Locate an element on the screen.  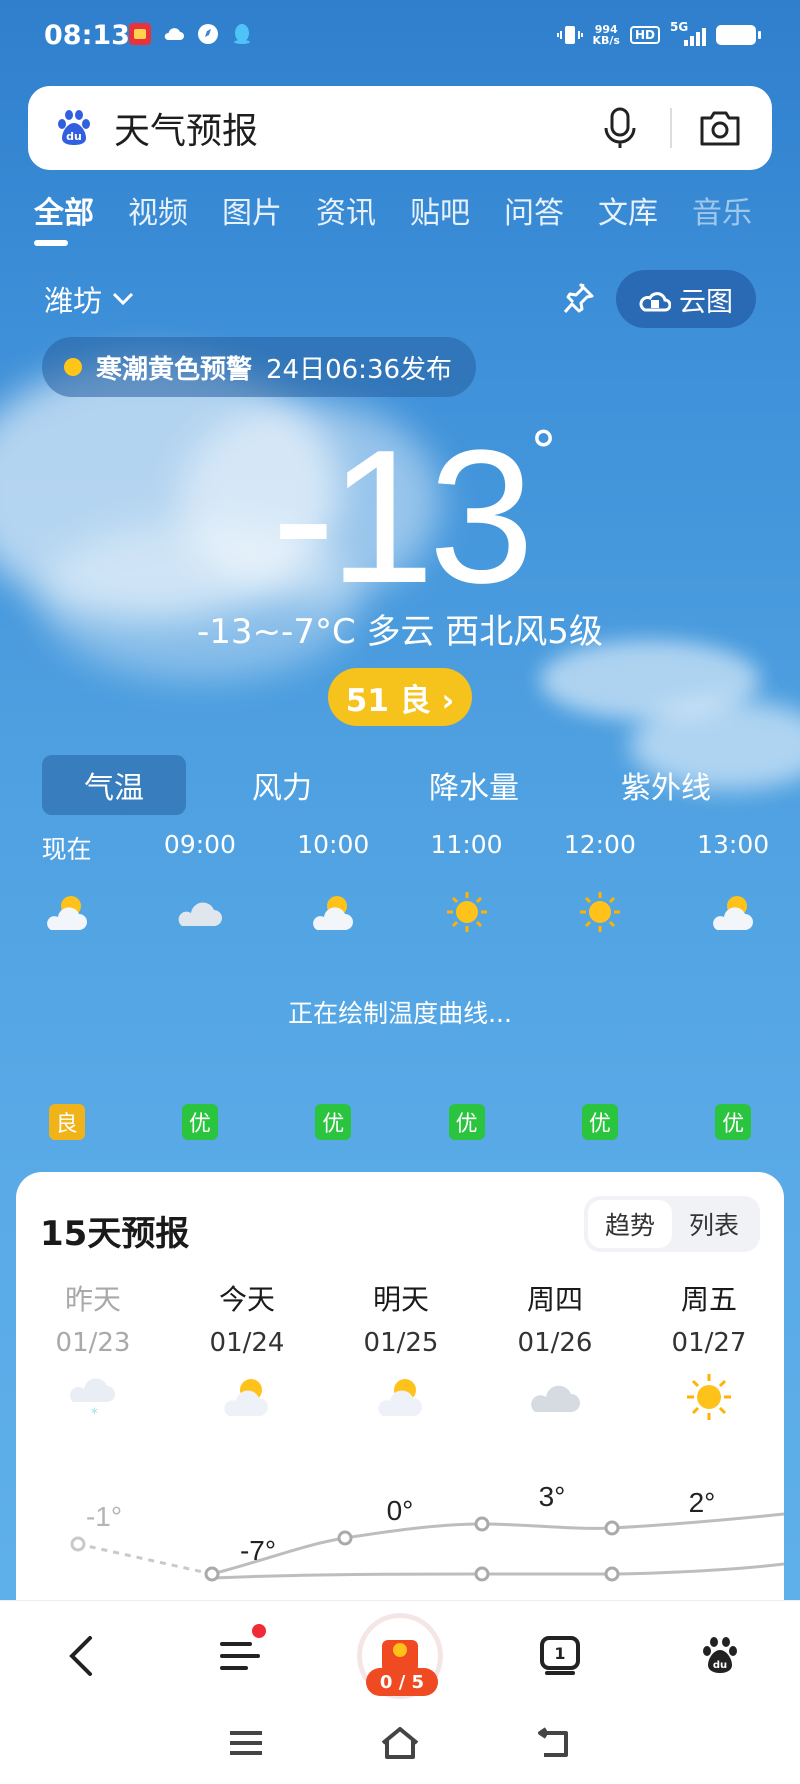
hourly-times: 现在 09:00 10:00 11:00 12:00 13:00 is located at coordinates (400, 848).